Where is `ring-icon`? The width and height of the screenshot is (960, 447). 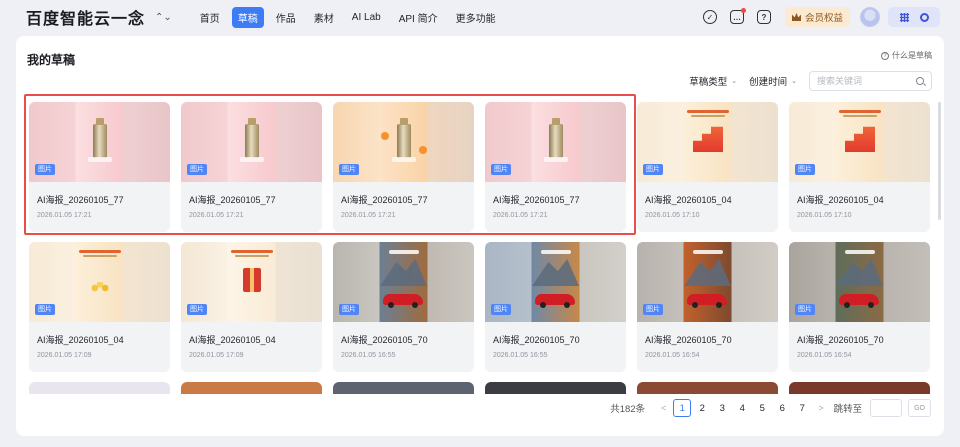
ring-icon is located at coordinates (924, 17).